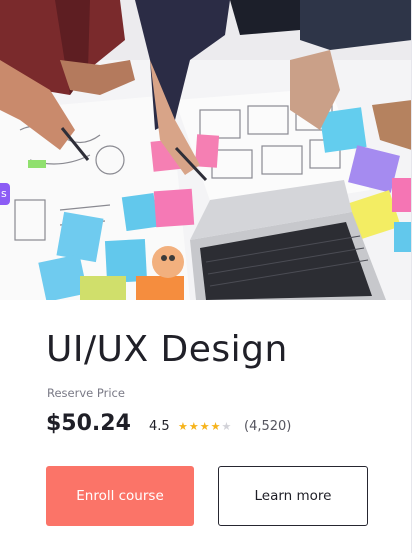  What do you see at coordinates (159, 426) in the screenshot?
I see `rating-value: 4.5` at bounding box center [159, 426].